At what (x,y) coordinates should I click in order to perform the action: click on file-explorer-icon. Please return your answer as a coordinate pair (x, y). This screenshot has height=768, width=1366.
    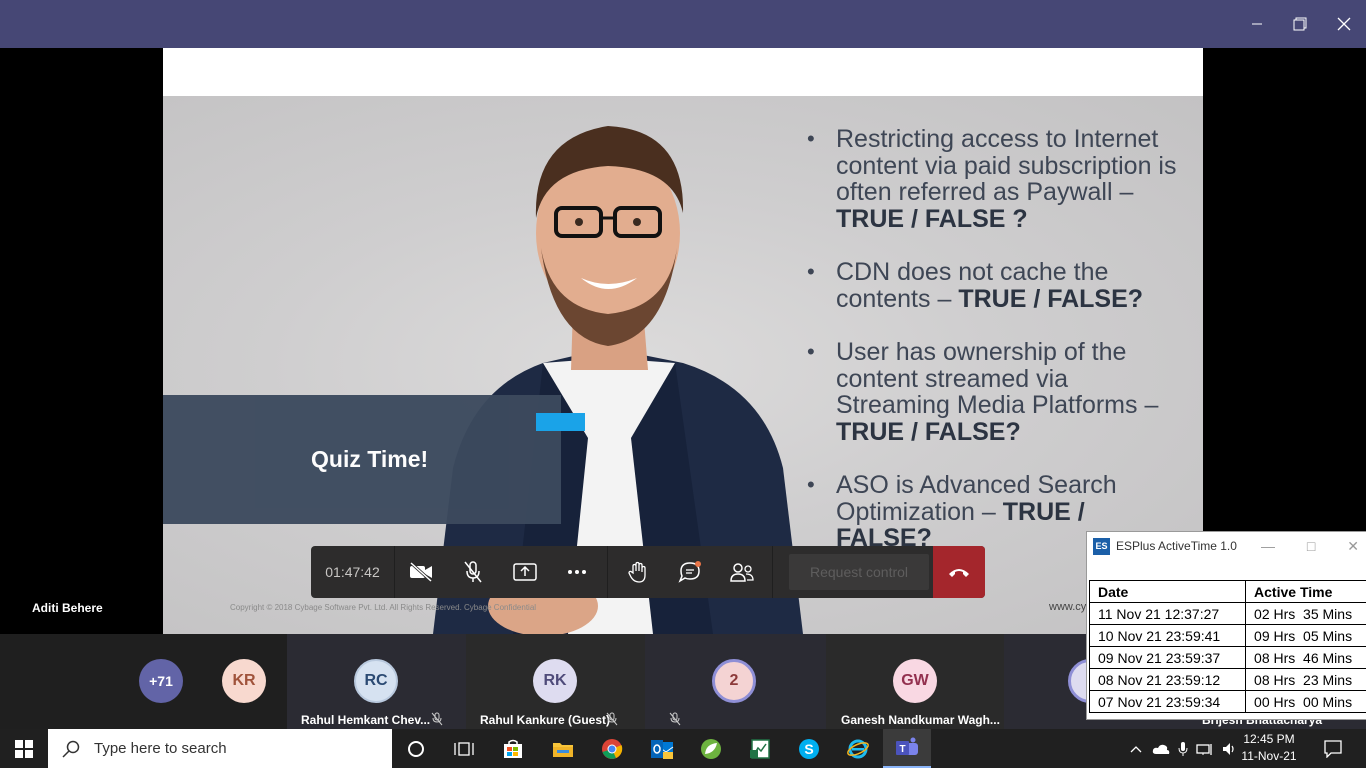
    Looking at the image, I should click on (563, 749).